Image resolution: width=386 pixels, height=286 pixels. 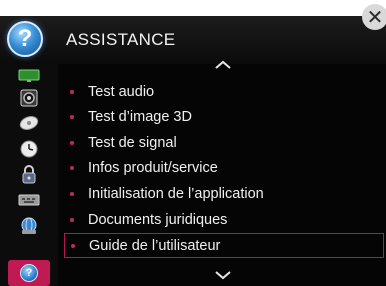 I want to click on menu-item-legal-docs: Documents juridiques, so click(x=227, y=219).